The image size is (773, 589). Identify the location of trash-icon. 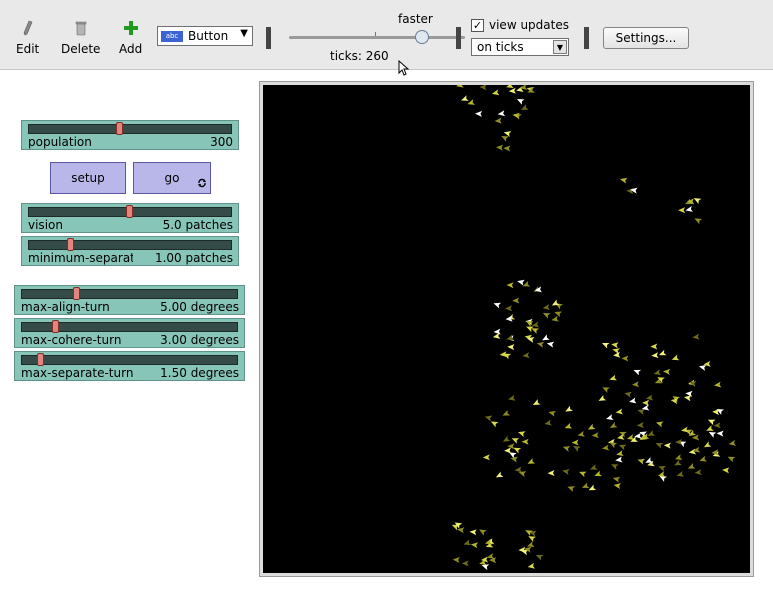
(80, 28).